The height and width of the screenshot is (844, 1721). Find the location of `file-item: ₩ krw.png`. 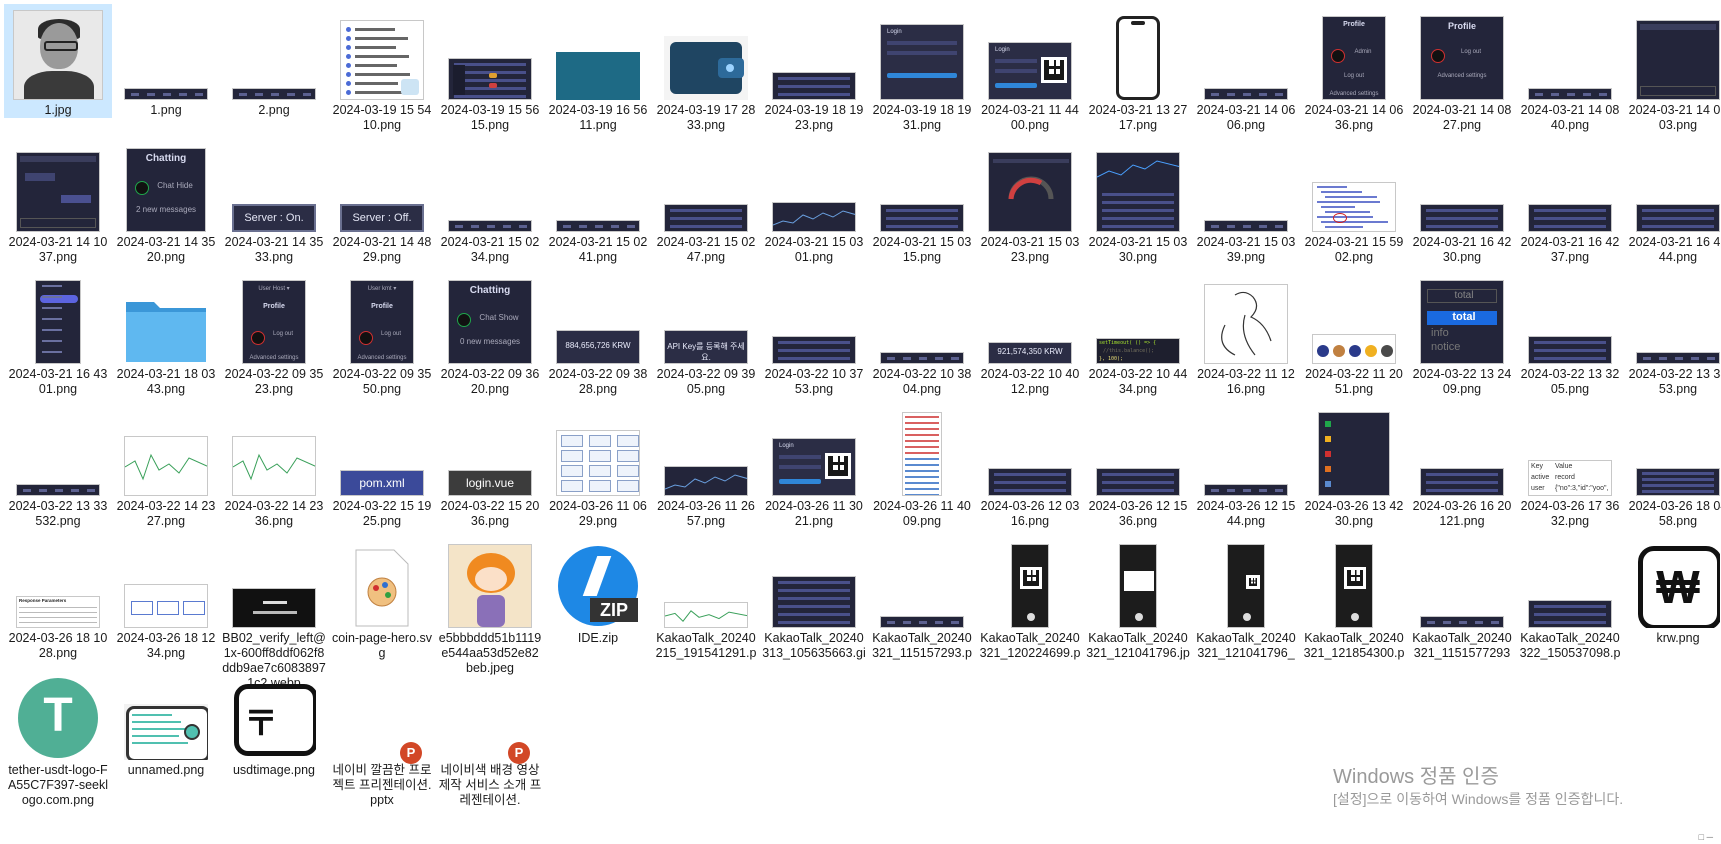

file-item: ₩ krw.png is located at coordinates (1672, 589).